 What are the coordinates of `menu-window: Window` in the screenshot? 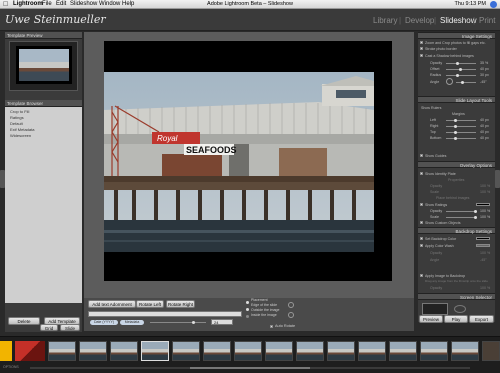 It's located at (109, 4).